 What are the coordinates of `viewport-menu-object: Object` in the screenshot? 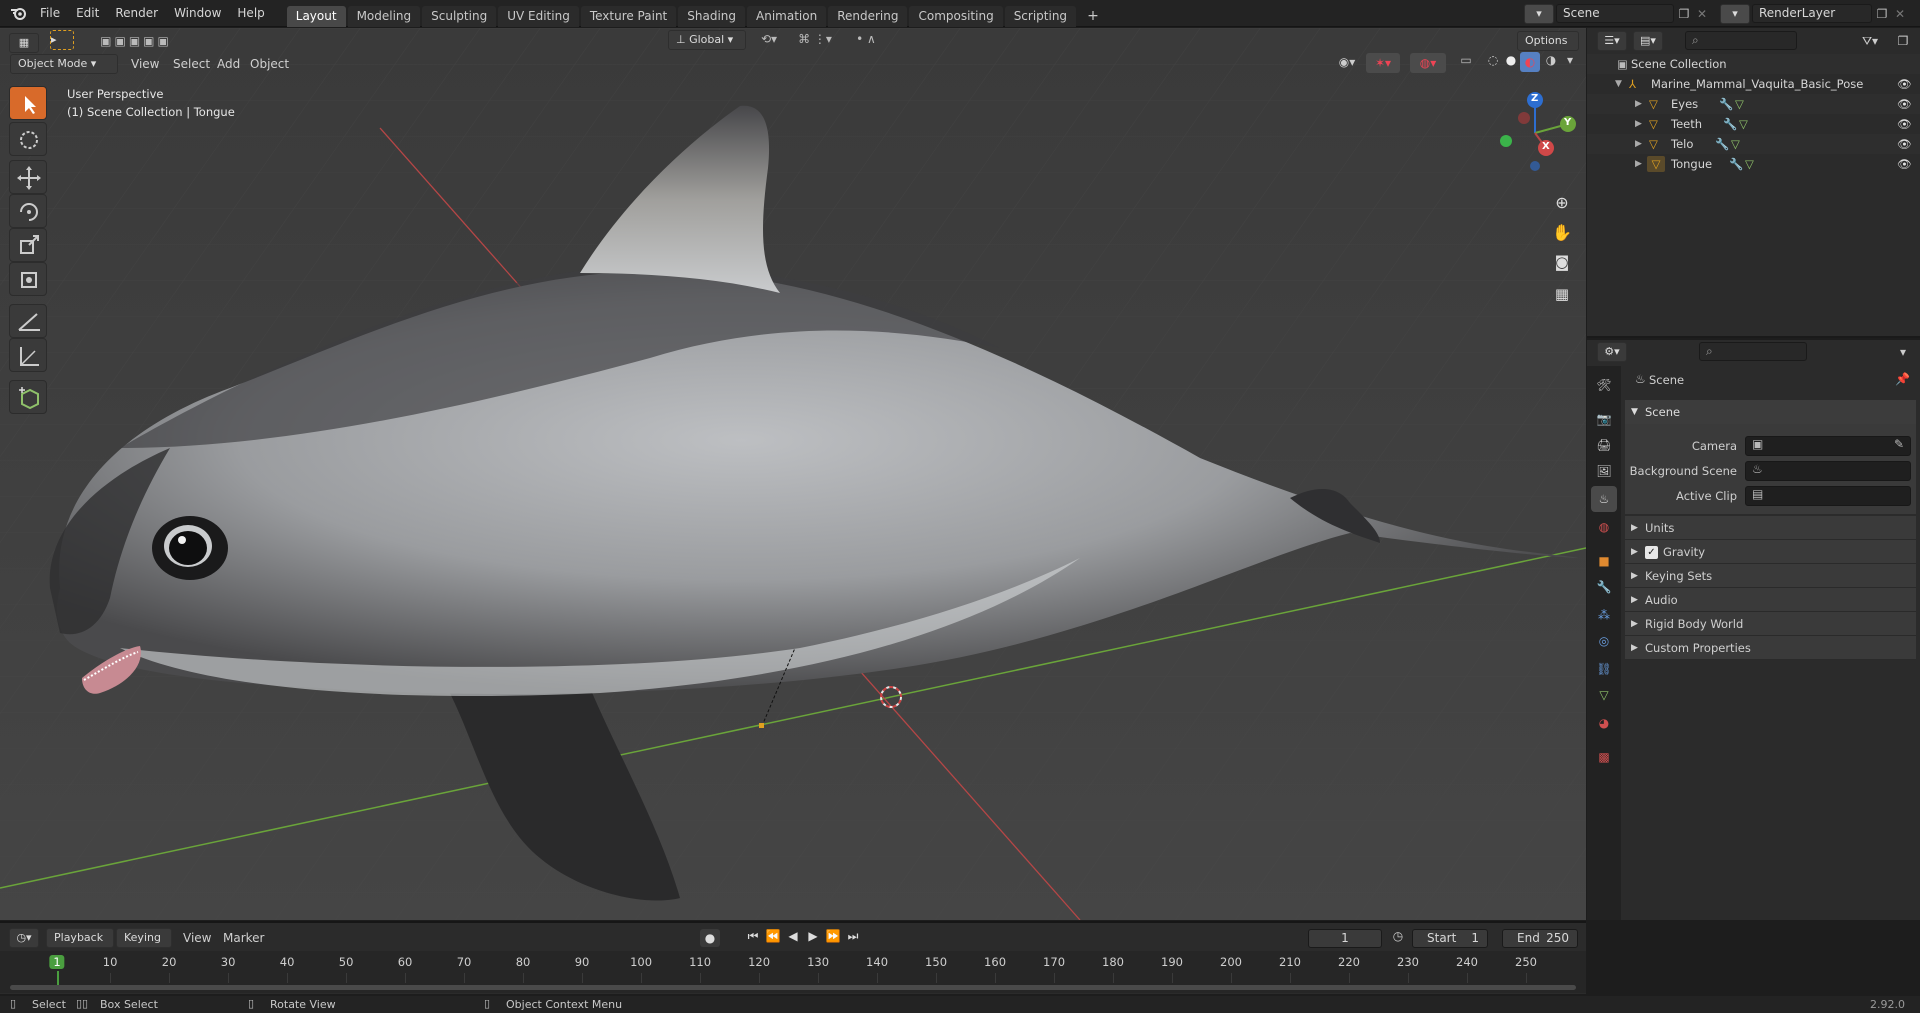 It's located at (269, 64).